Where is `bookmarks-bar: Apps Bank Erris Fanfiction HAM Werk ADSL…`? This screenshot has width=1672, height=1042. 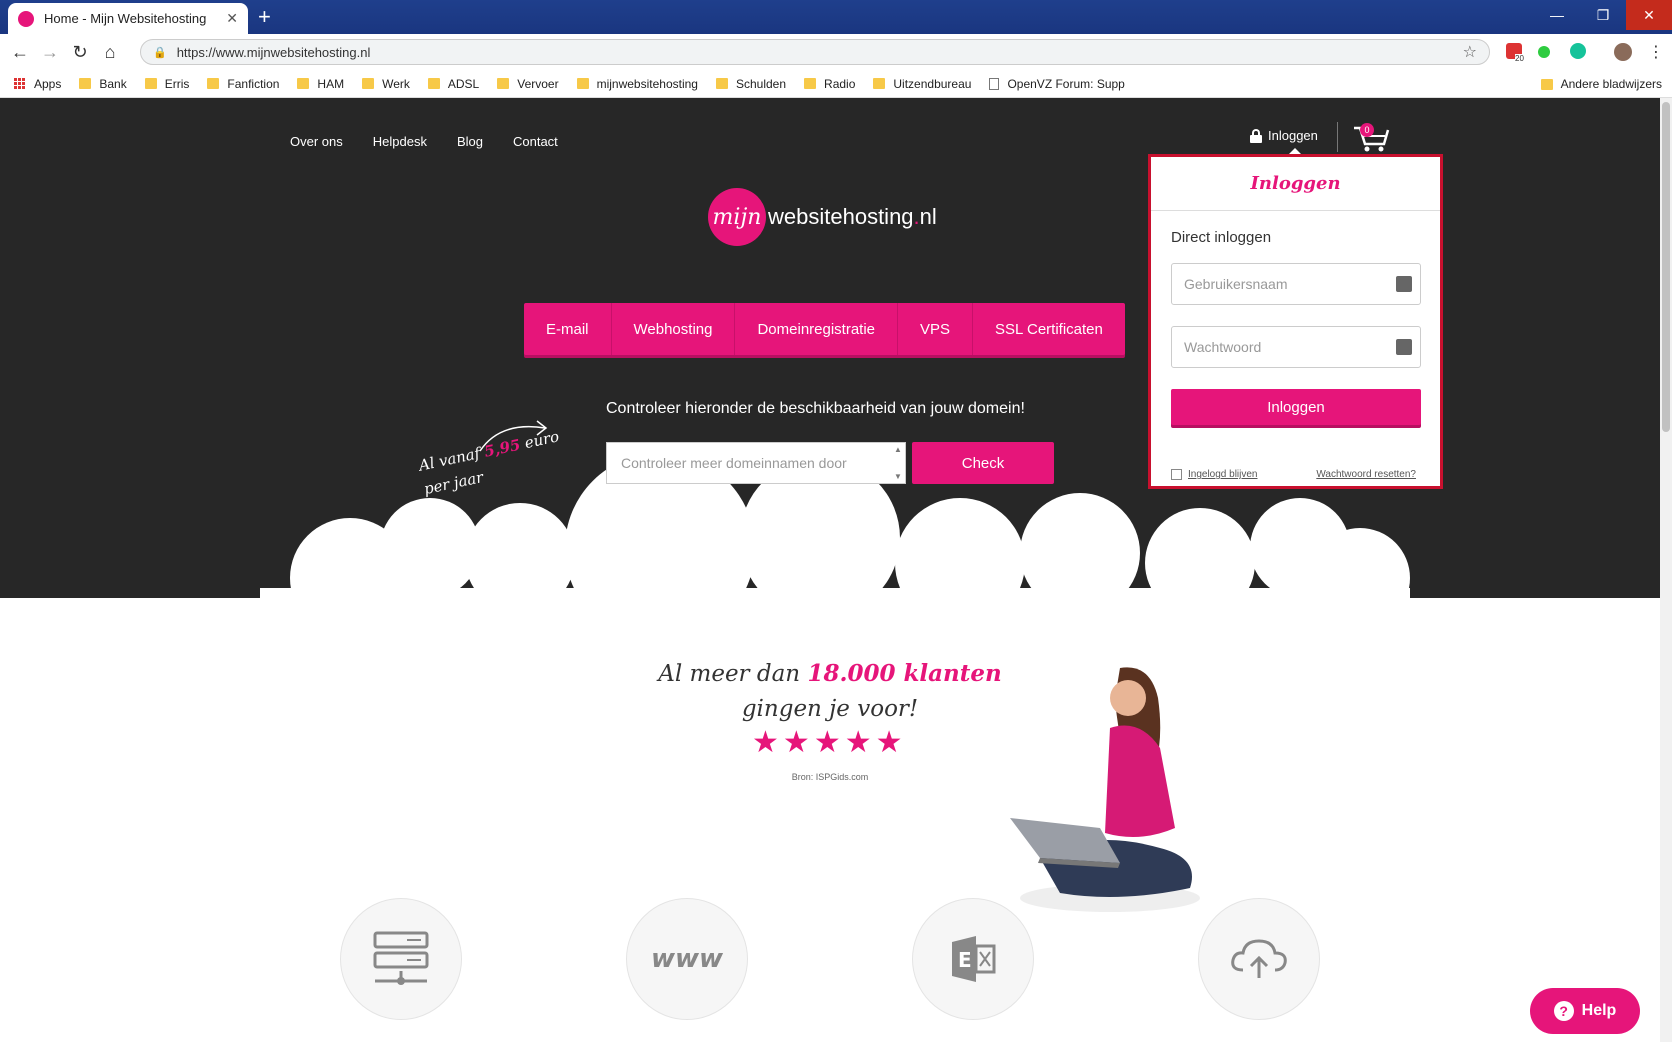
bookmarks-bar: Apps Bank Erris Fanfiction HAM Werk ADSL… is located at coordinates (836, 84).